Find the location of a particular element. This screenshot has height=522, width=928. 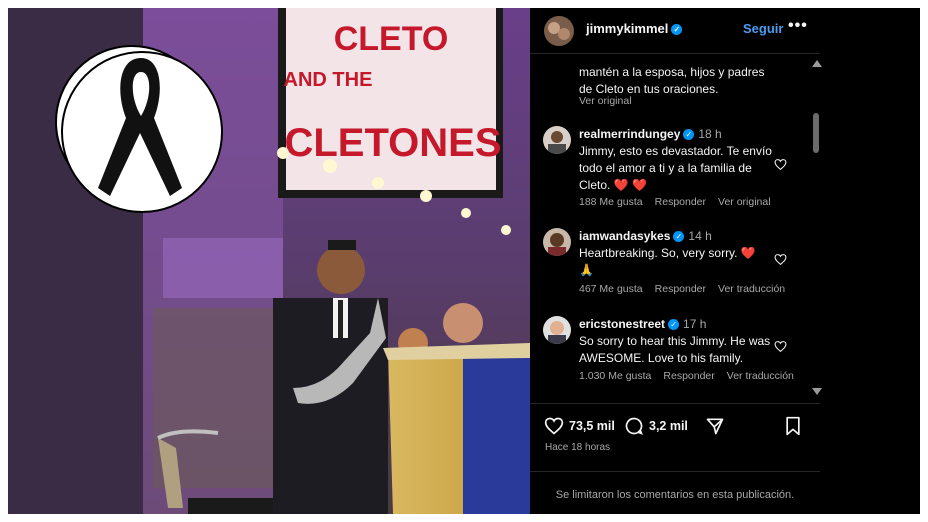

post-actions: 73,5 mil 3,2 mil Hace 18 horas is located at coordinates (675, 433).